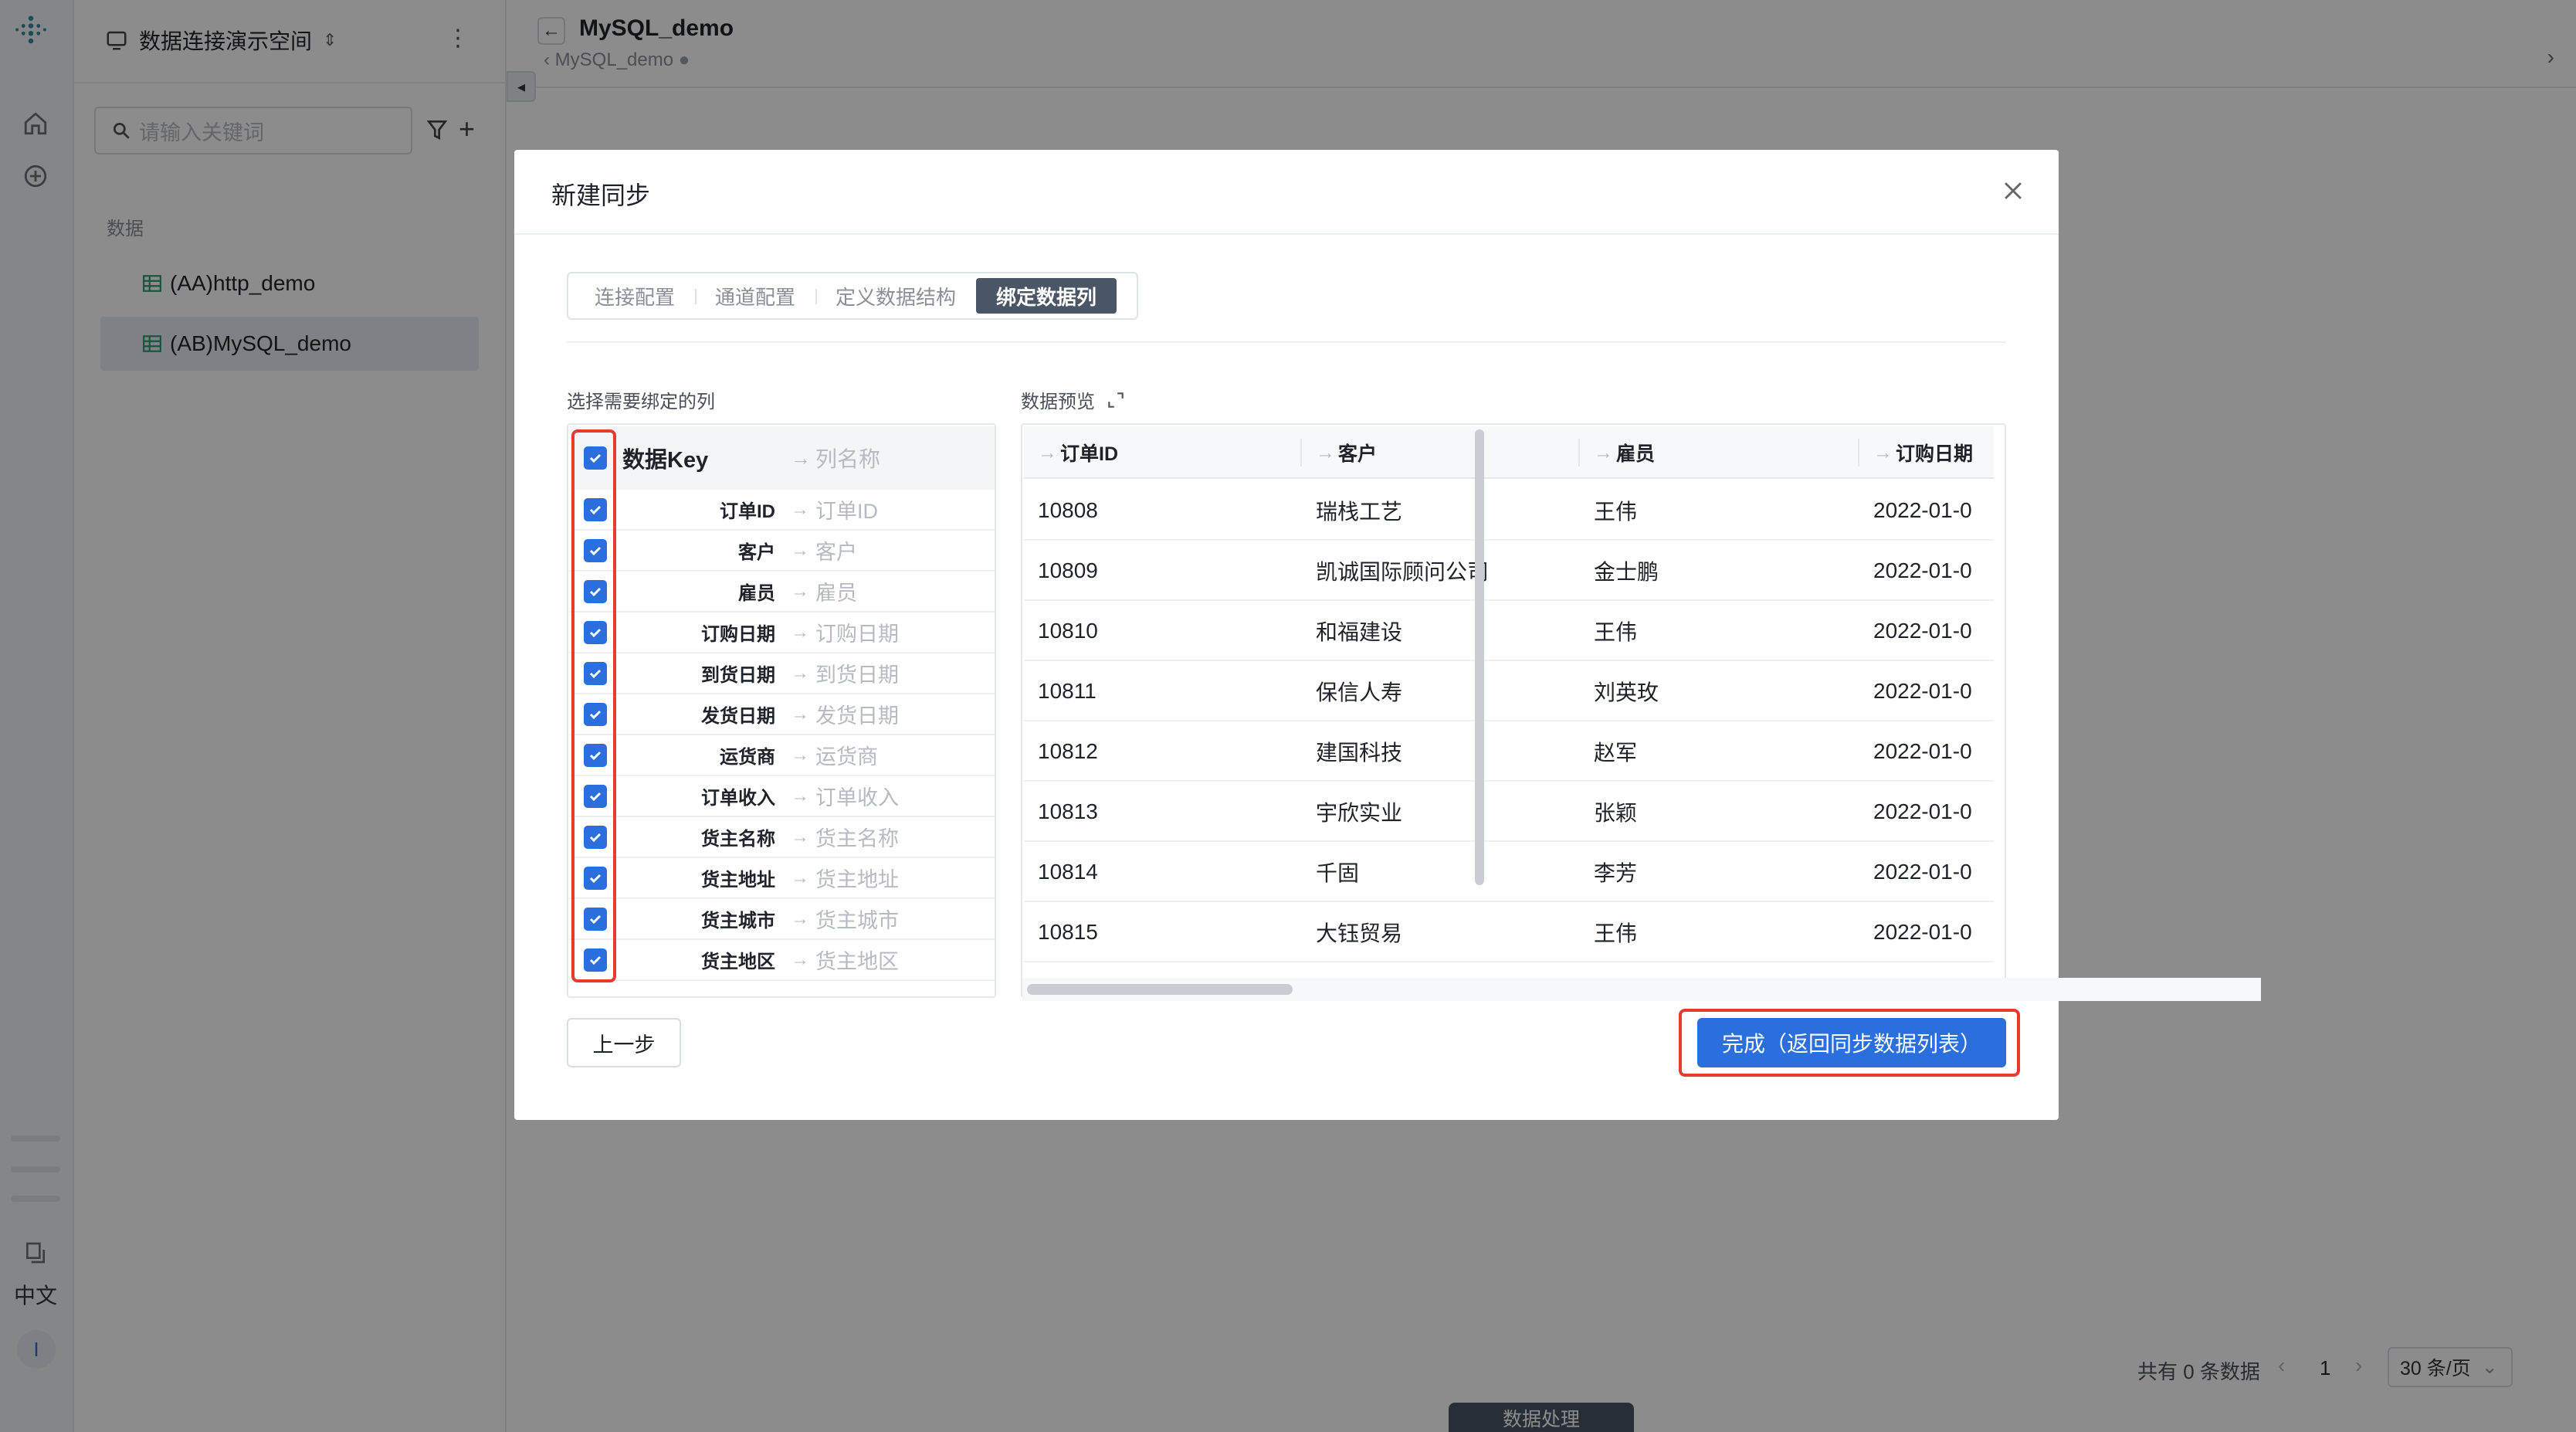  What do you see at coordinates (1046, 296) in the screenshot?
I see `step-bind-columns: 绑定数据列` at bounding box center [1046, 296].